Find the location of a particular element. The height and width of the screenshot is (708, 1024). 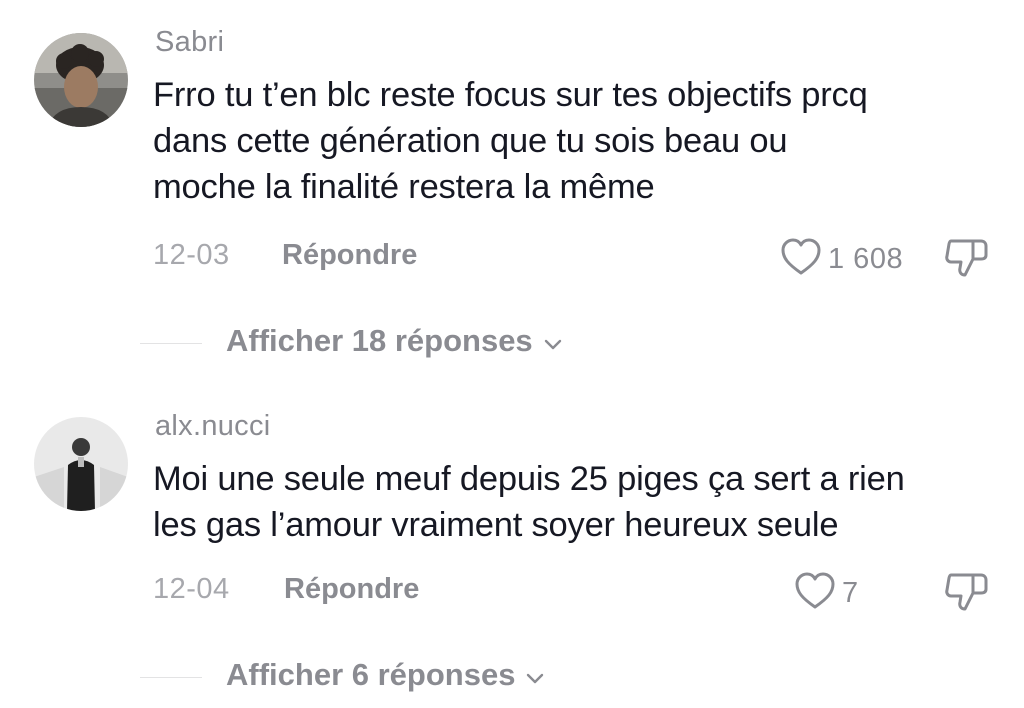

like-count: 1 608 is located at coordinates (866, 259).